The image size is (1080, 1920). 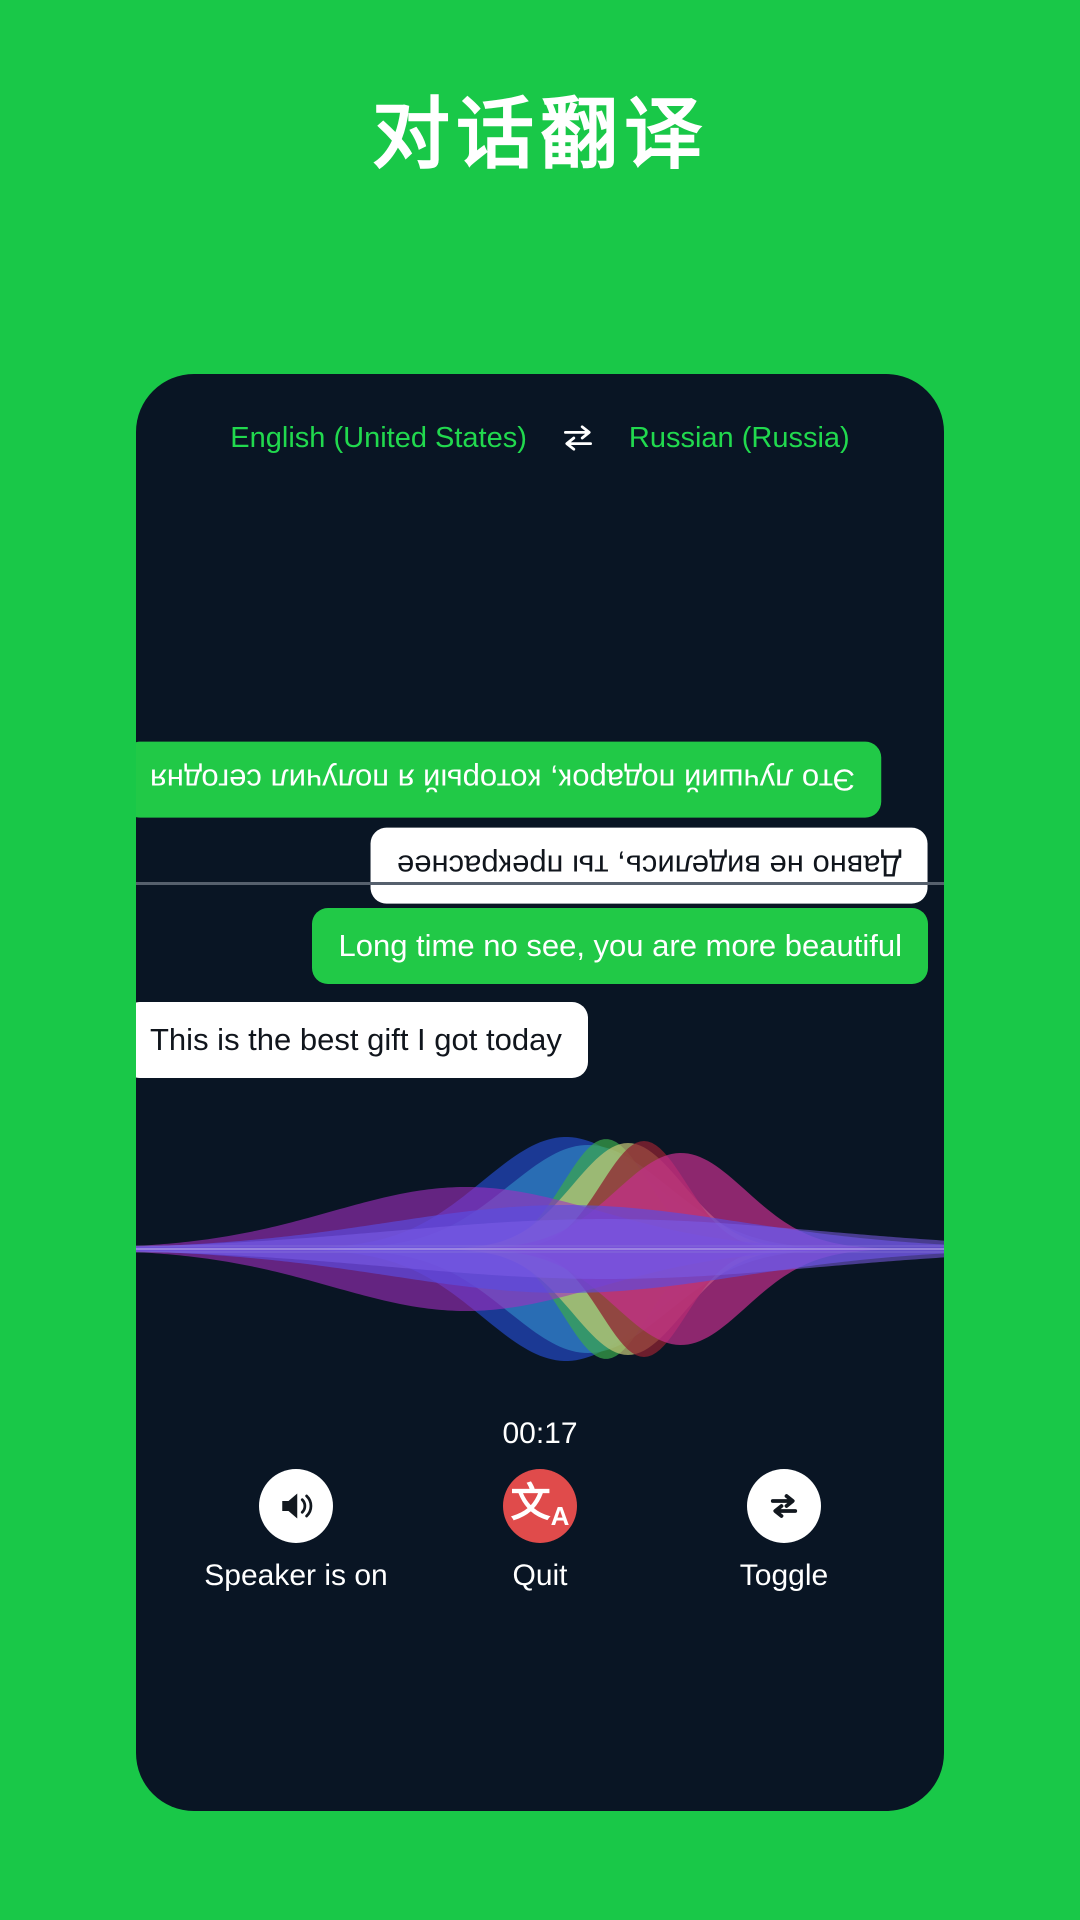 I want to click on translate-icon: 文A, so click(x=540, y=1506).